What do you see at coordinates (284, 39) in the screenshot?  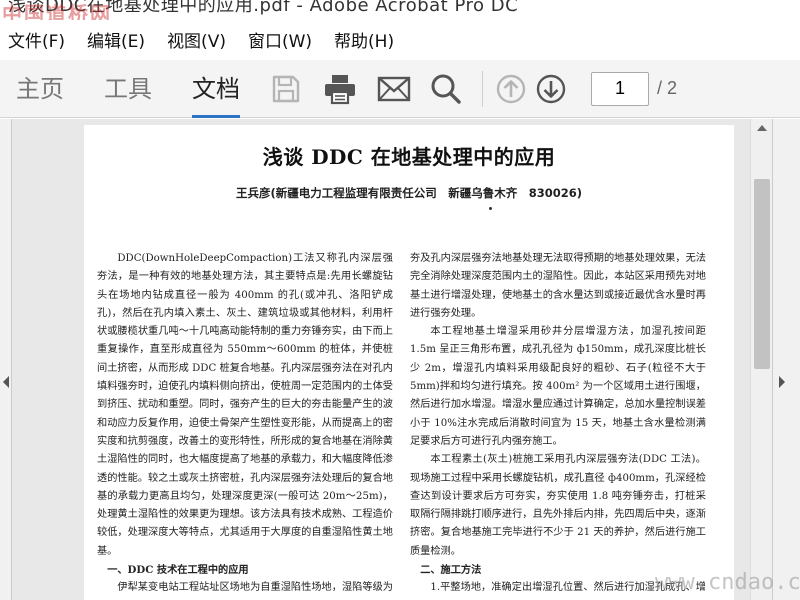 I see `menu-window: 窗口(W)` at bounding box center [284, 39].